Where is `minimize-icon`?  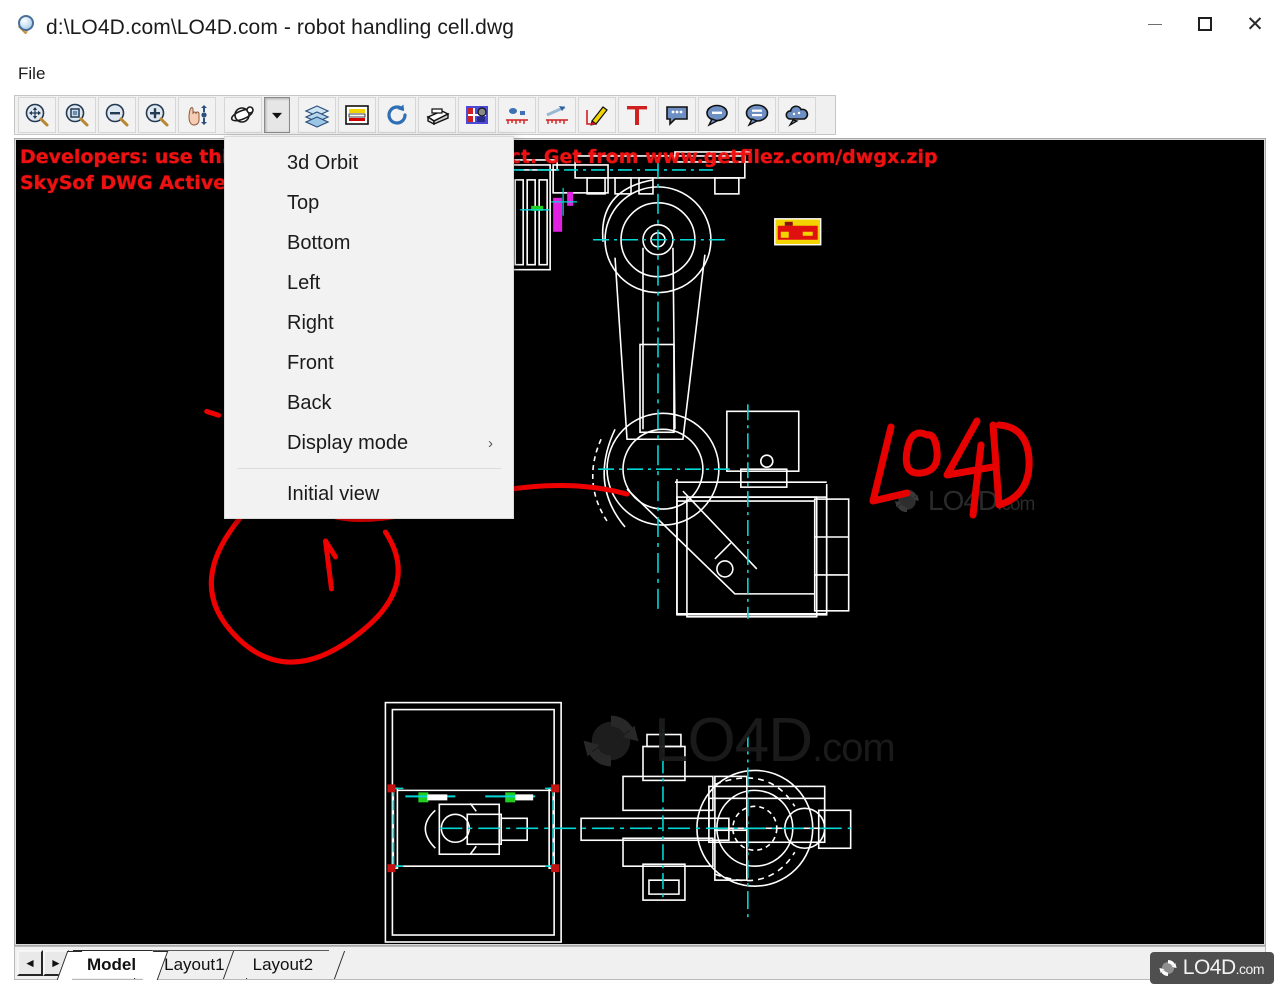
minimize-icon is located at coordinates (1155, 24).